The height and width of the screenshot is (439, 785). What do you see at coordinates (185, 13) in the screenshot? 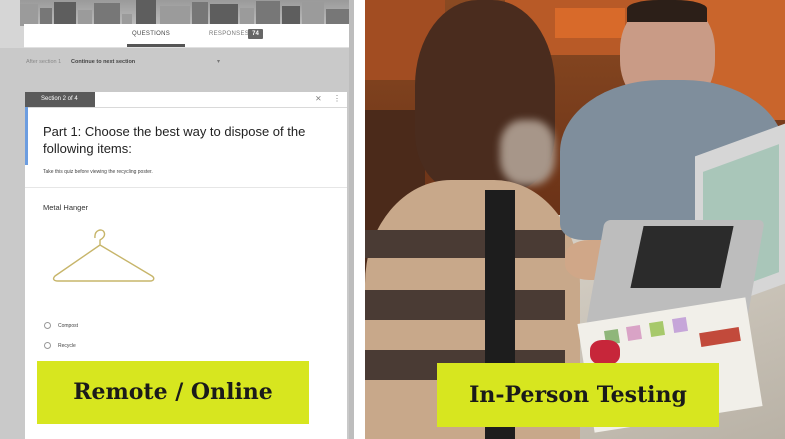
I see `form-header-banner-image` at bounding box center [185, 13].